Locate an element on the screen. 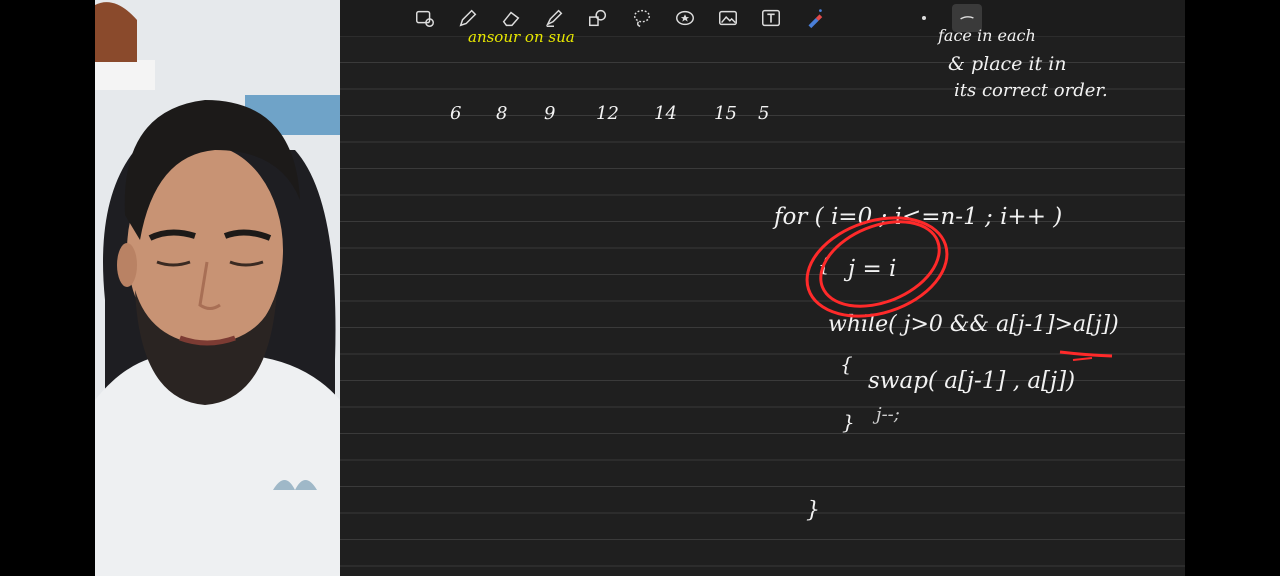 The width and height of the screenshot is (1280, 576). shapes-icon is located at coordinates (598, 18).